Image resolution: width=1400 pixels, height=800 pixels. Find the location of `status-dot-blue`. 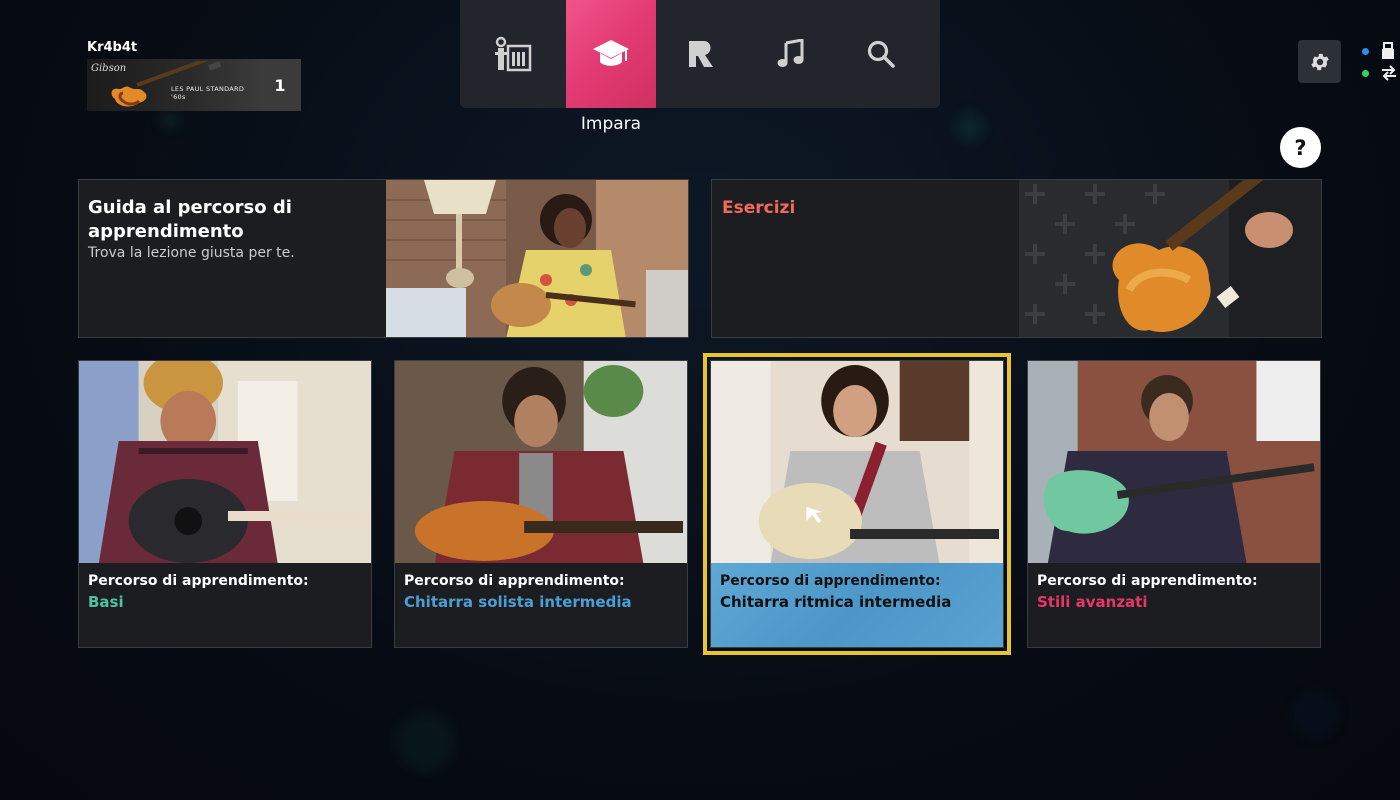

status-dot-blue is located at coordinates (1365, 51).